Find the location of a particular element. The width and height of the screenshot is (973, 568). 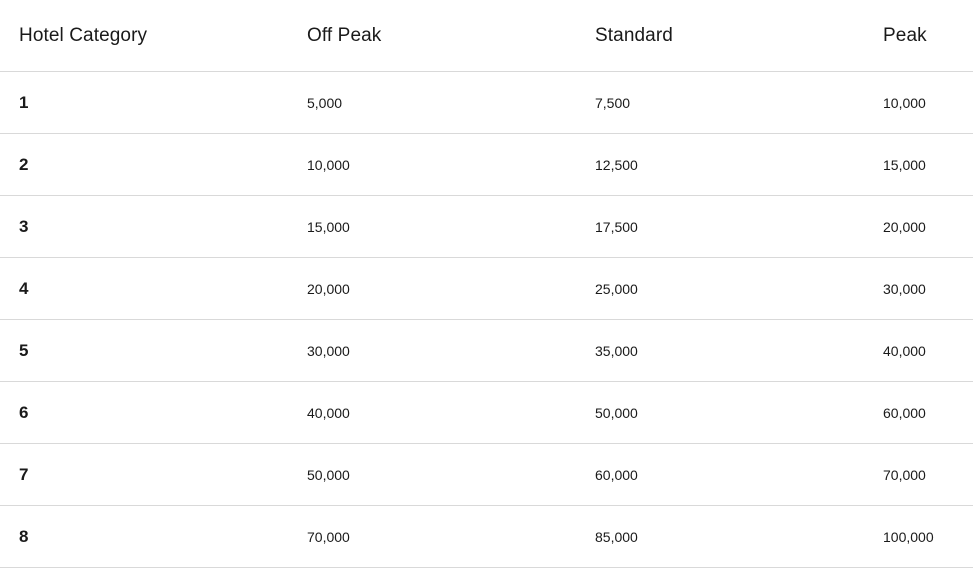

standard-cell: 35,000 is located at coordinates (720, 350).